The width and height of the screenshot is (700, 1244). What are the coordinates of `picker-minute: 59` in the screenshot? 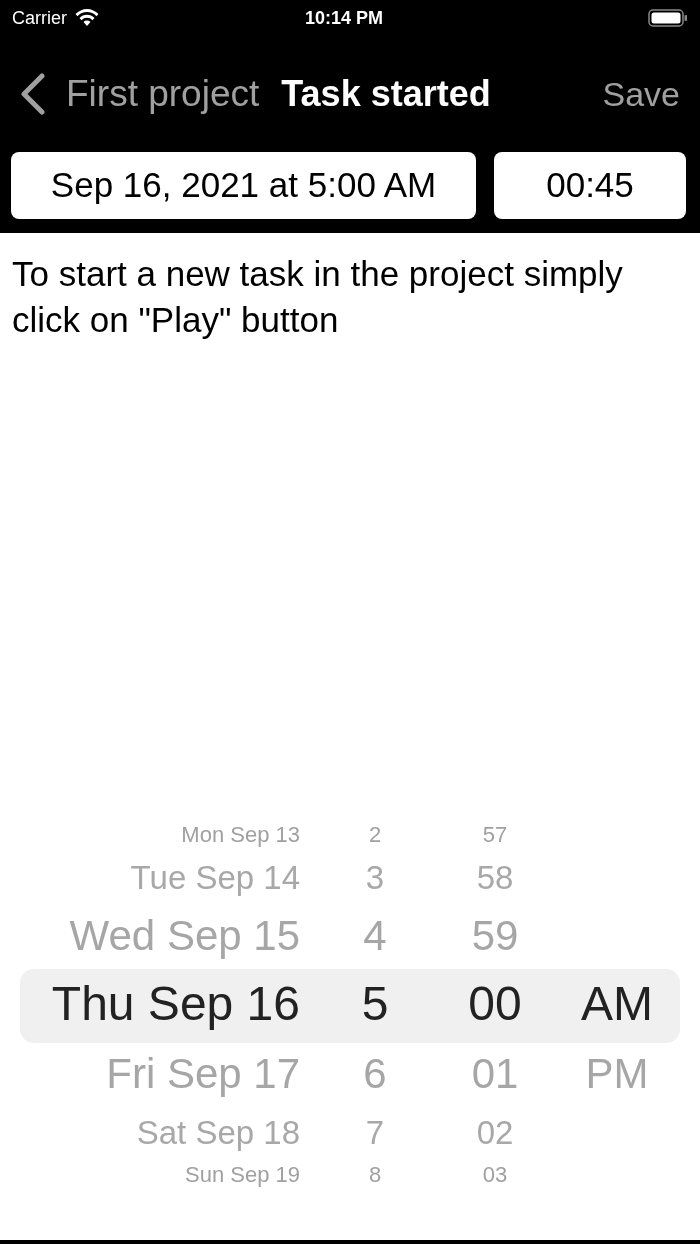 It's located at (495, 935).